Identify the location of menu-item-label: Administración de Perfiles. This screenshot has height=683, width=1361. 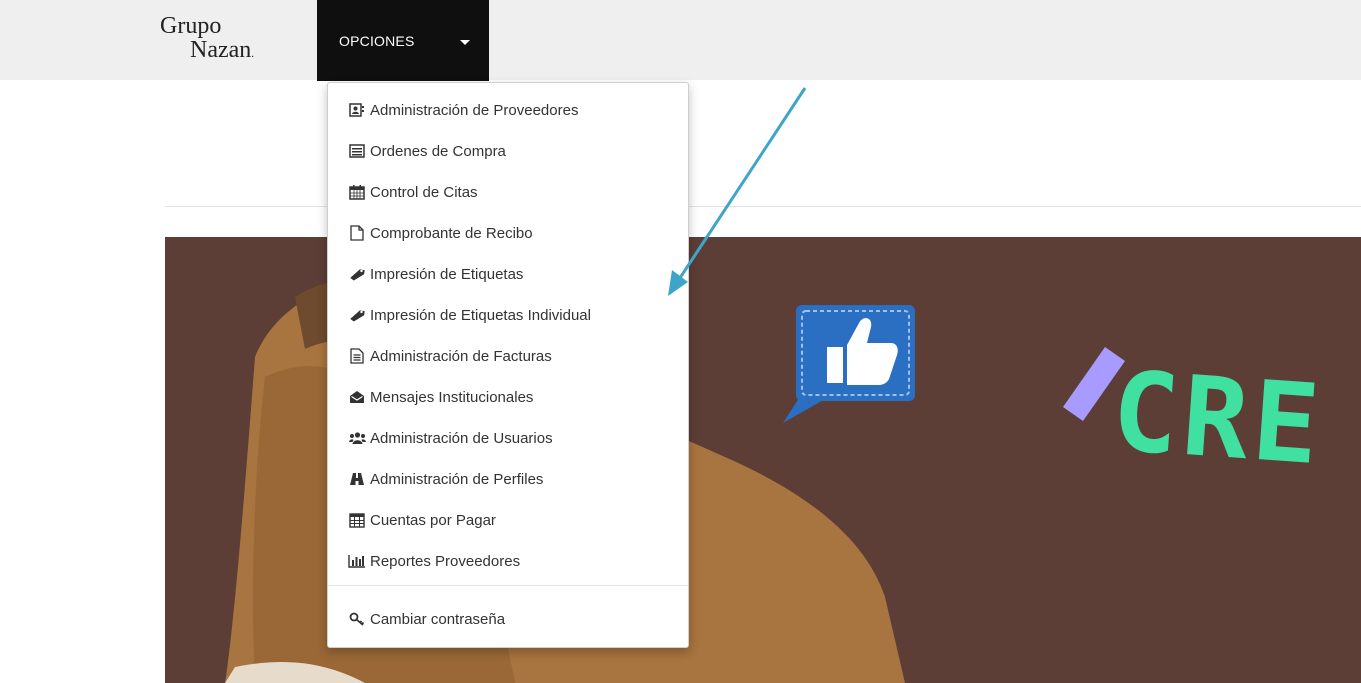
(457, 479).